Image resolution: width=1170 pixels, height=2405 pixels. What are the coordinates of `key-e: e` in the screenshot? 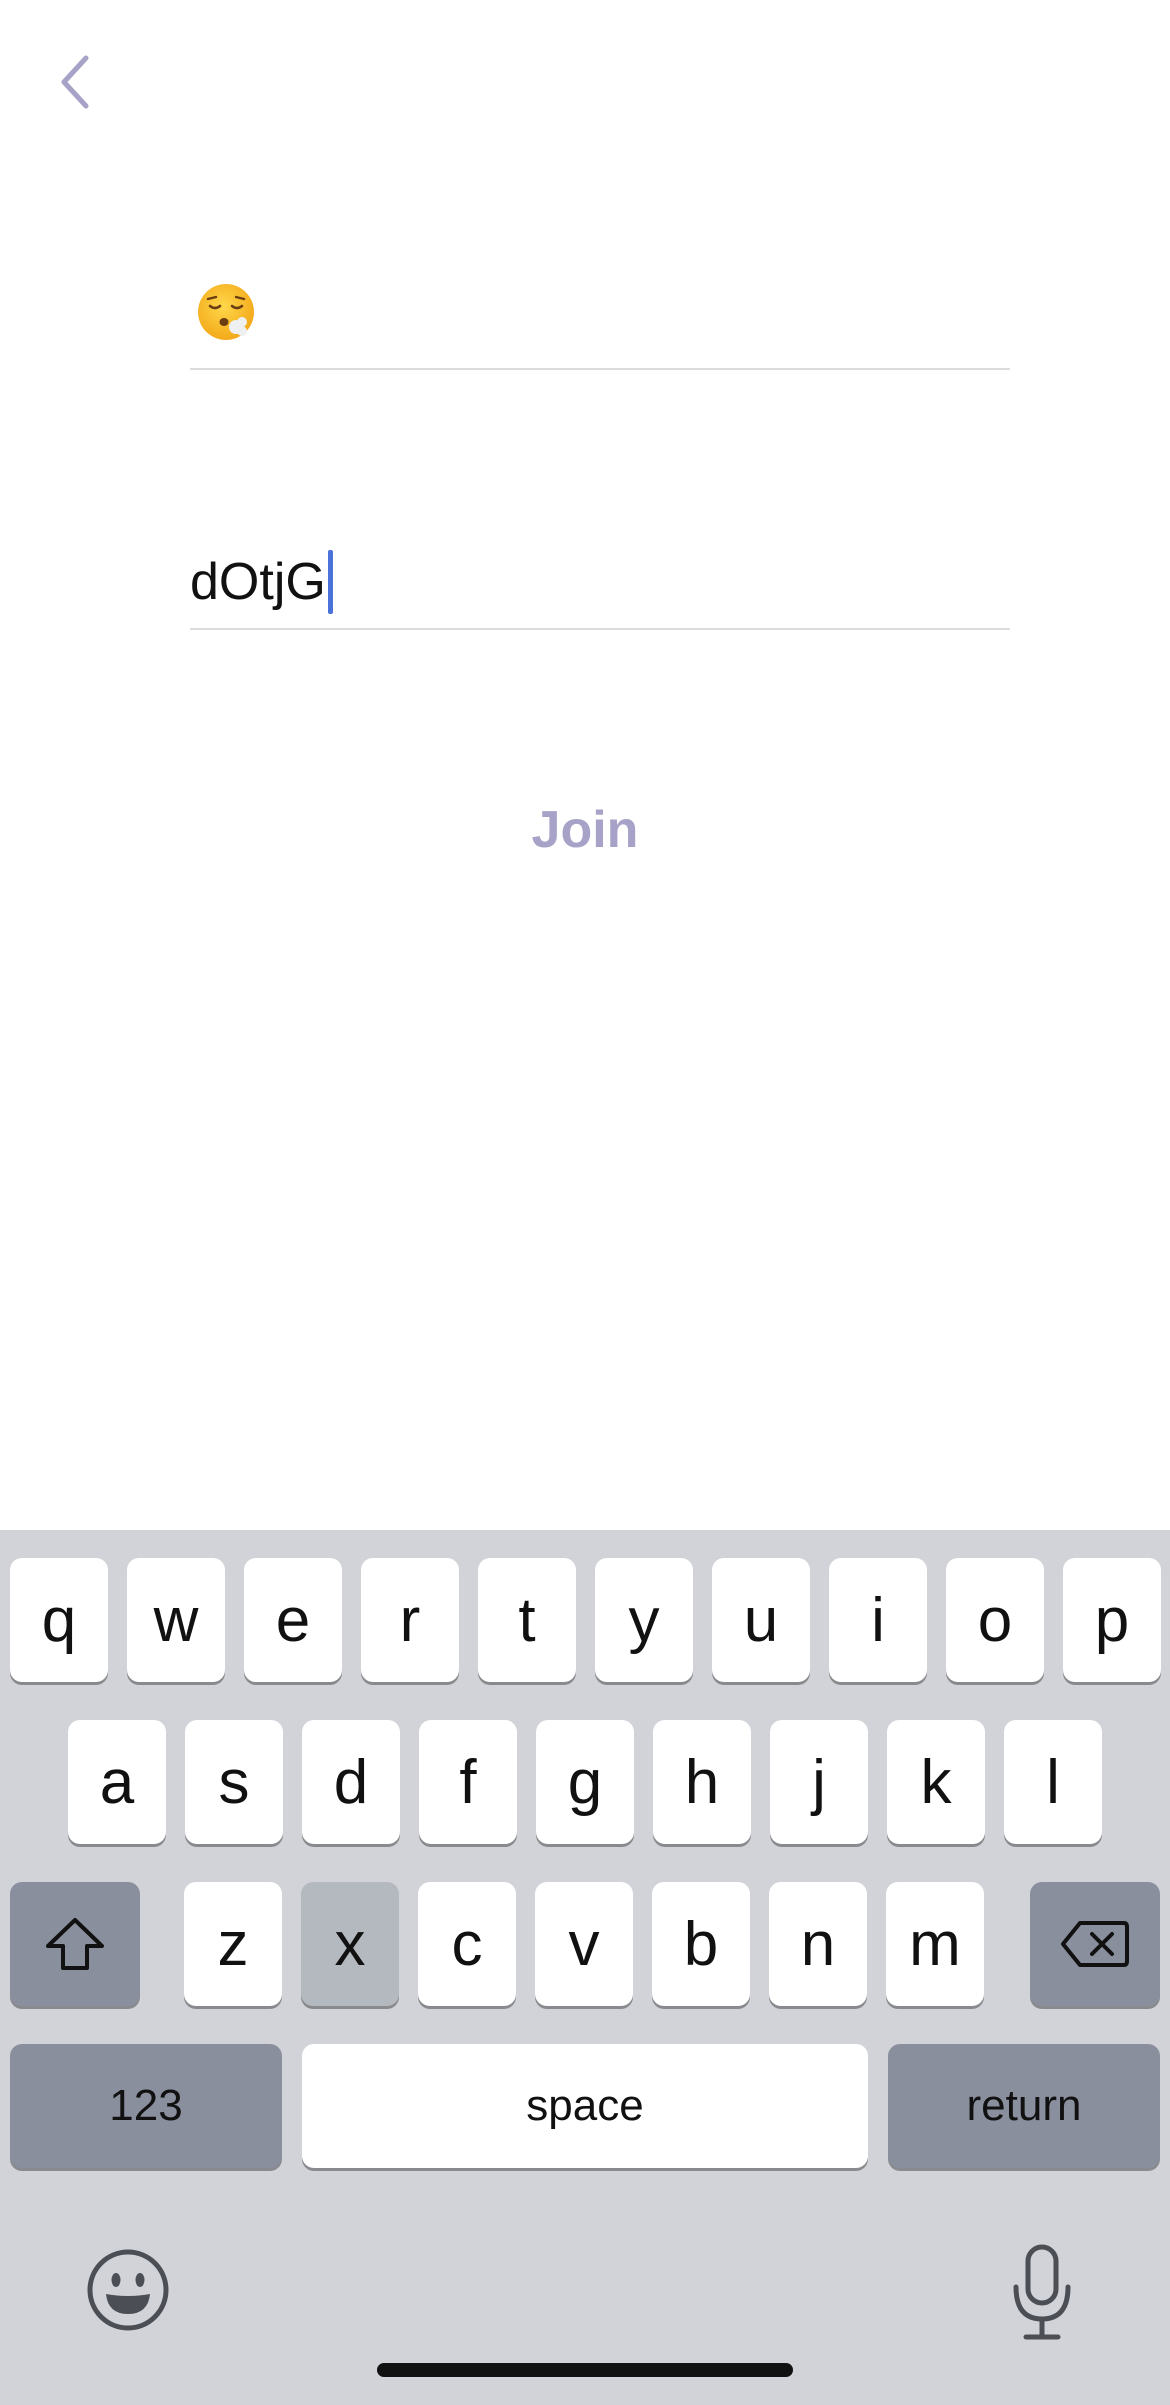 It's located at (293, 1620).